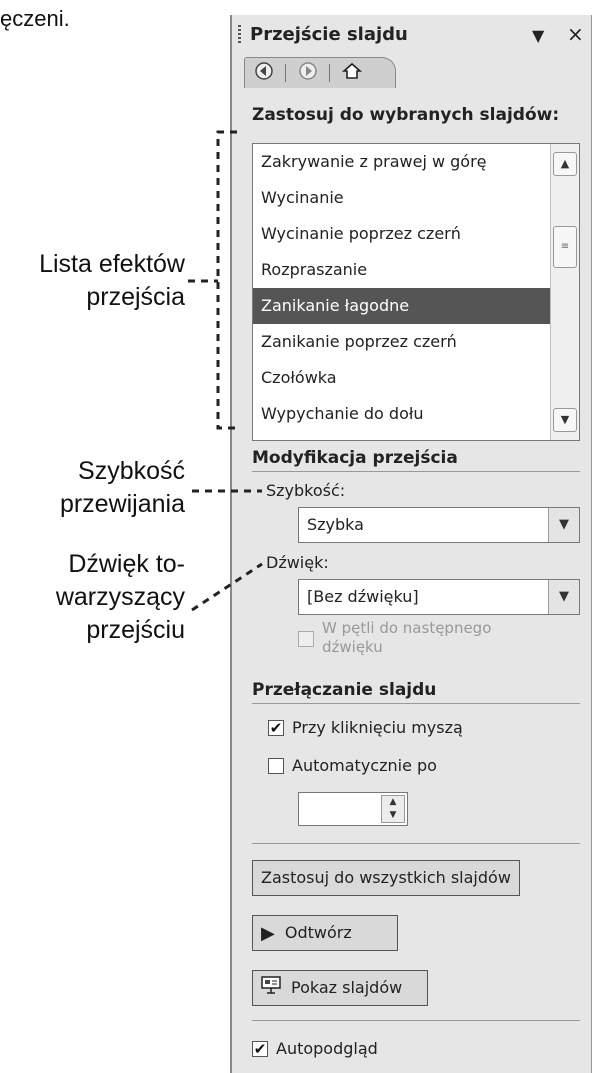 The image size is (601, 1073). I want to click on list-item: Wypychanie do dołu, so click(402, 414).